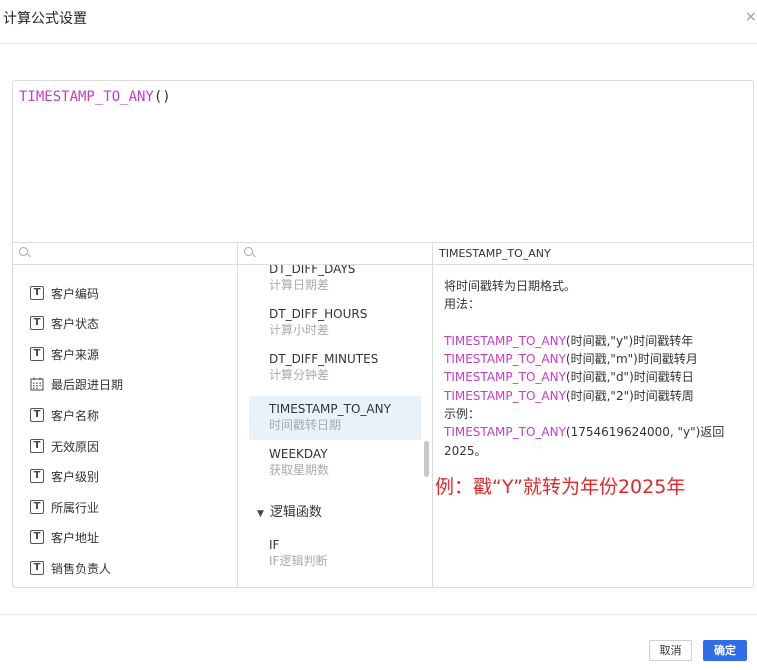 The height and width of the screenshot is (670, 757). What do you see at coordinates (75, 507) in the screenshot?
I see `field-label: 所属行业` at bounding box center [75, 507].